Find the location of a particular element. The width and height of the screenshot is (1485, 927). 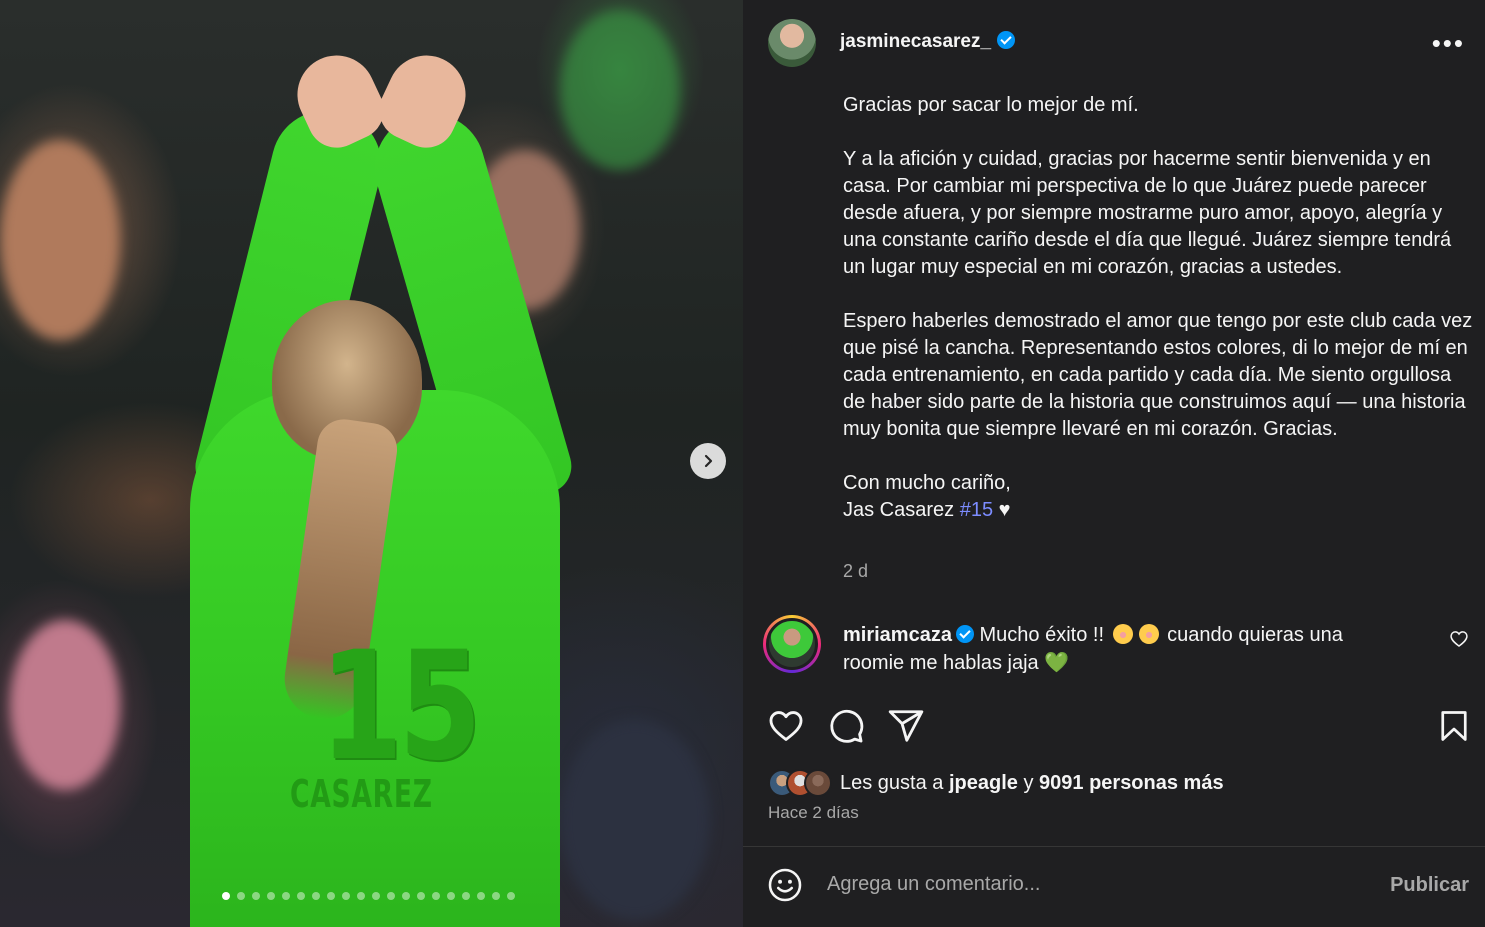

jersey-name: CASAREZ is located at coordinates (361, 794).